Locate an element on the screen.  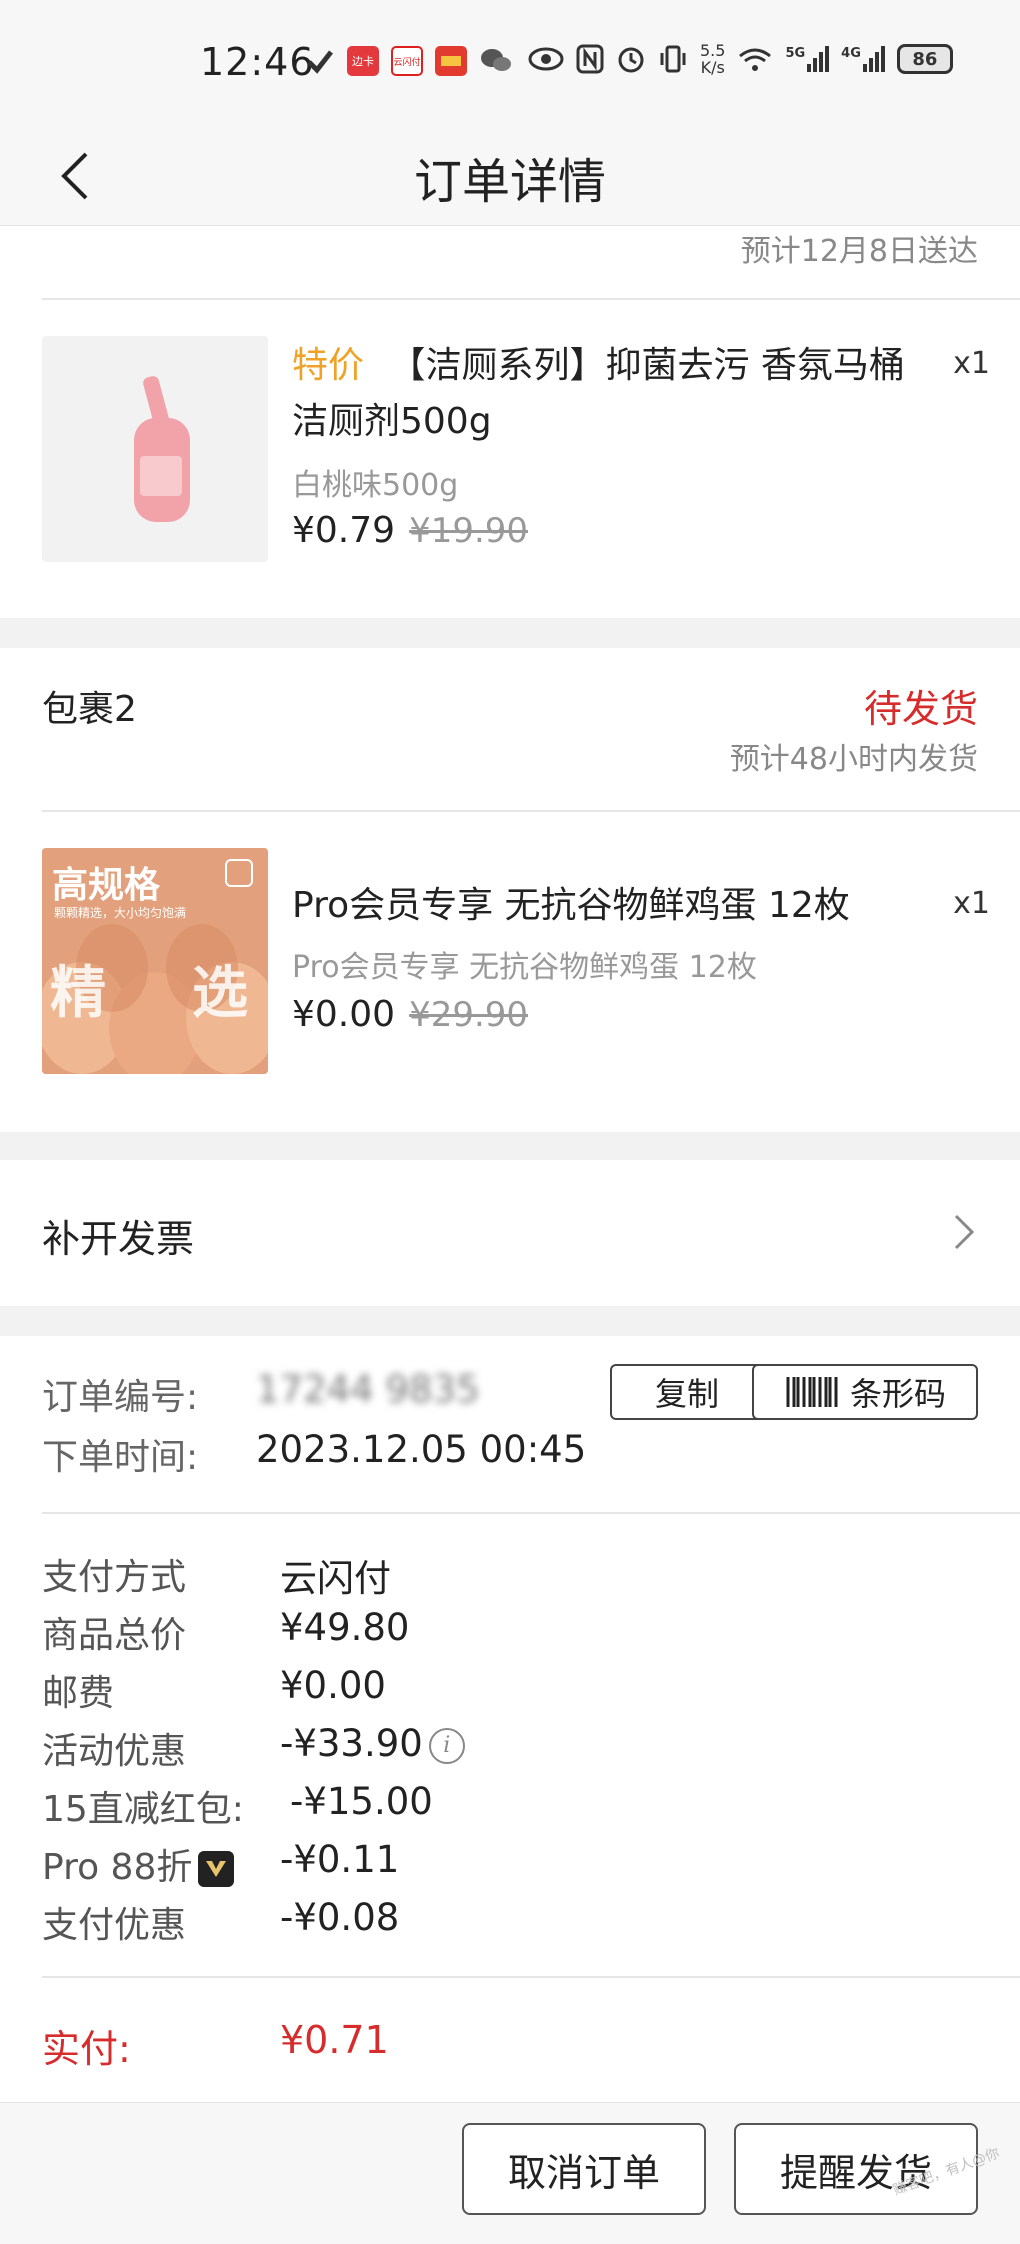
pro-badge-icon is located at coordinates (216, 1869).